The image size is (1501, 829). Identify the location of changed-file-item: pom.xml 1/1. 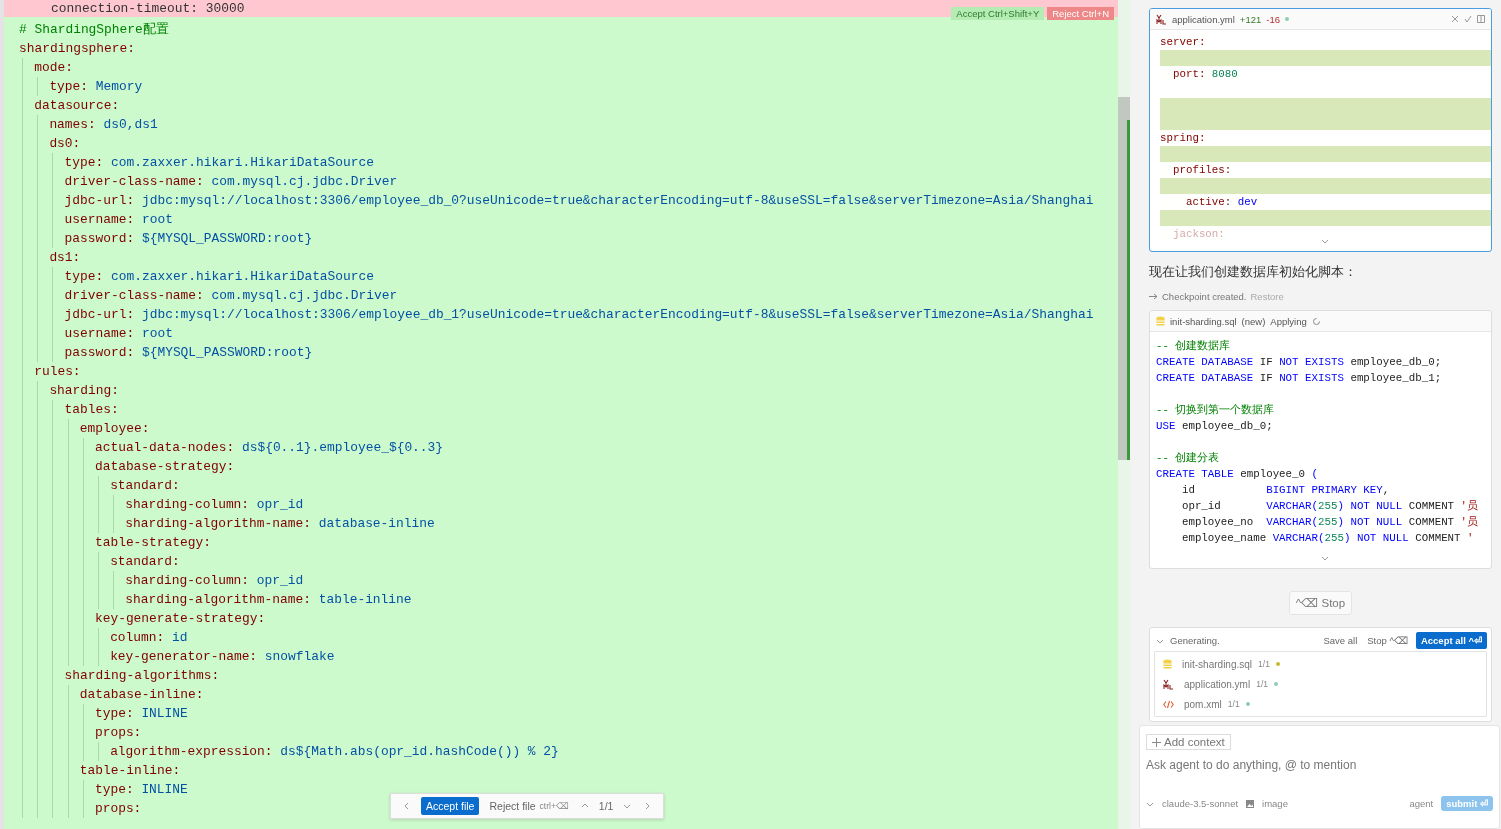
(1320, 704).